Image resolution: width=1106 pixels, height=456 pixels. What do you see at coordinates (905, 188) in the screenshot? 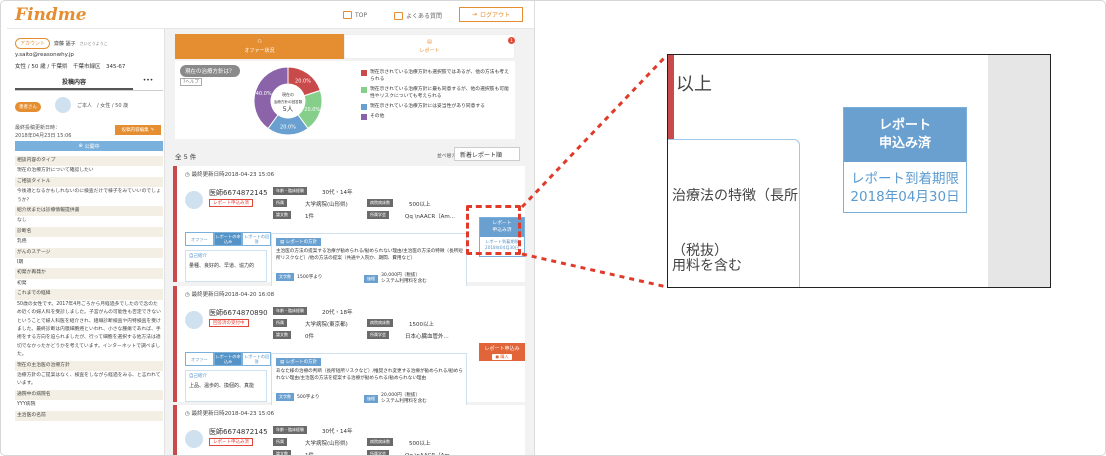
I see `zoom-report-deadline: レポート到着期限 2018年04月30日` at bounding box center [905, 188].